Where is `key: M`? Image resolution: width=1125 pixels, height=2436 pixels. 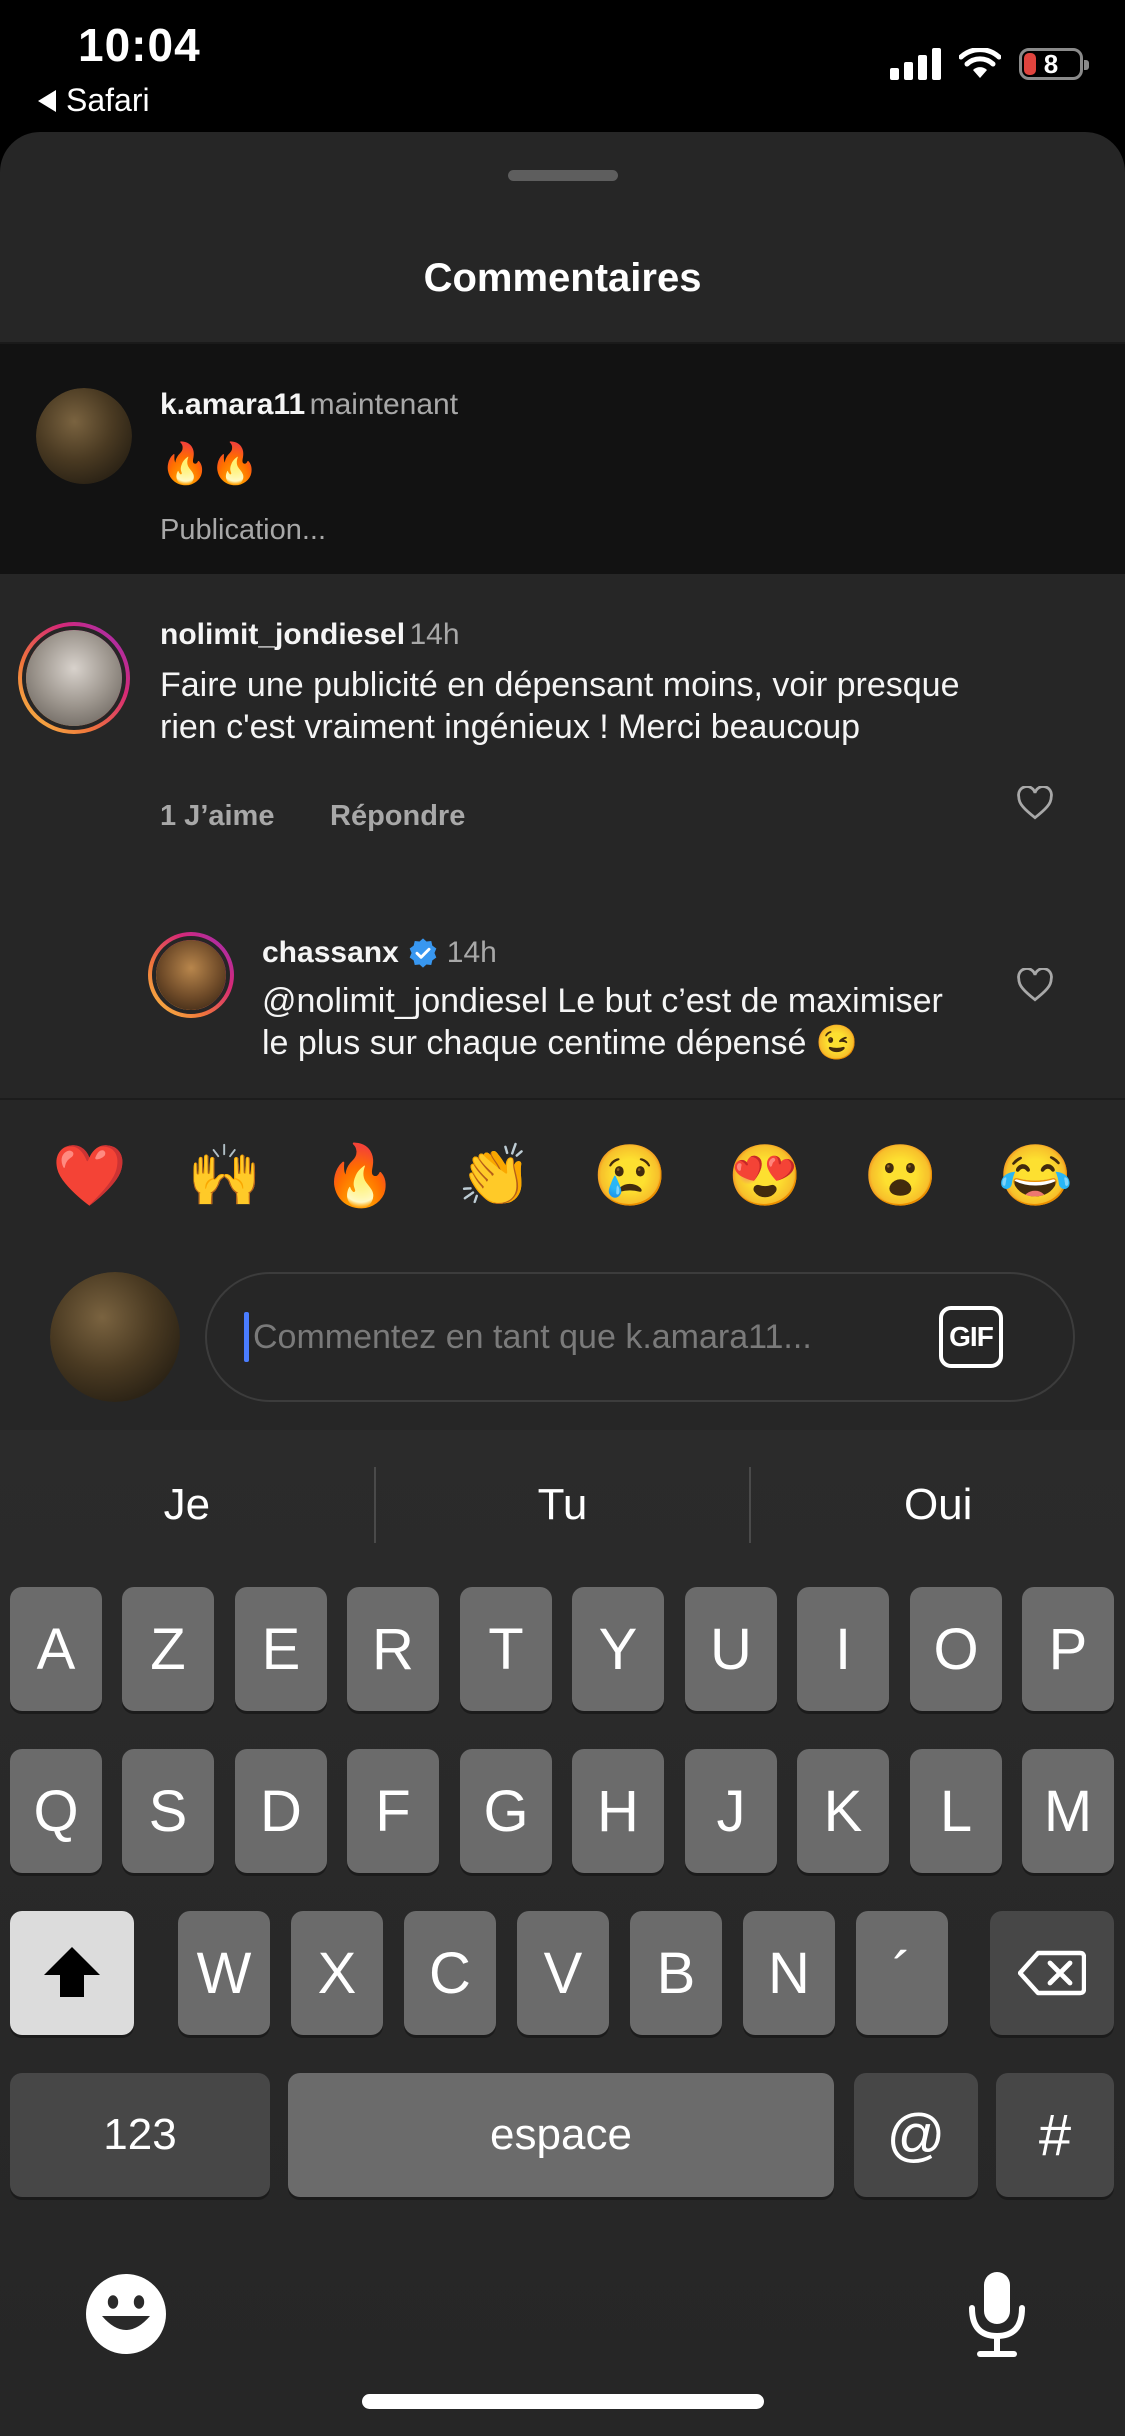 key: M is located at coordinates (1068, 1811).